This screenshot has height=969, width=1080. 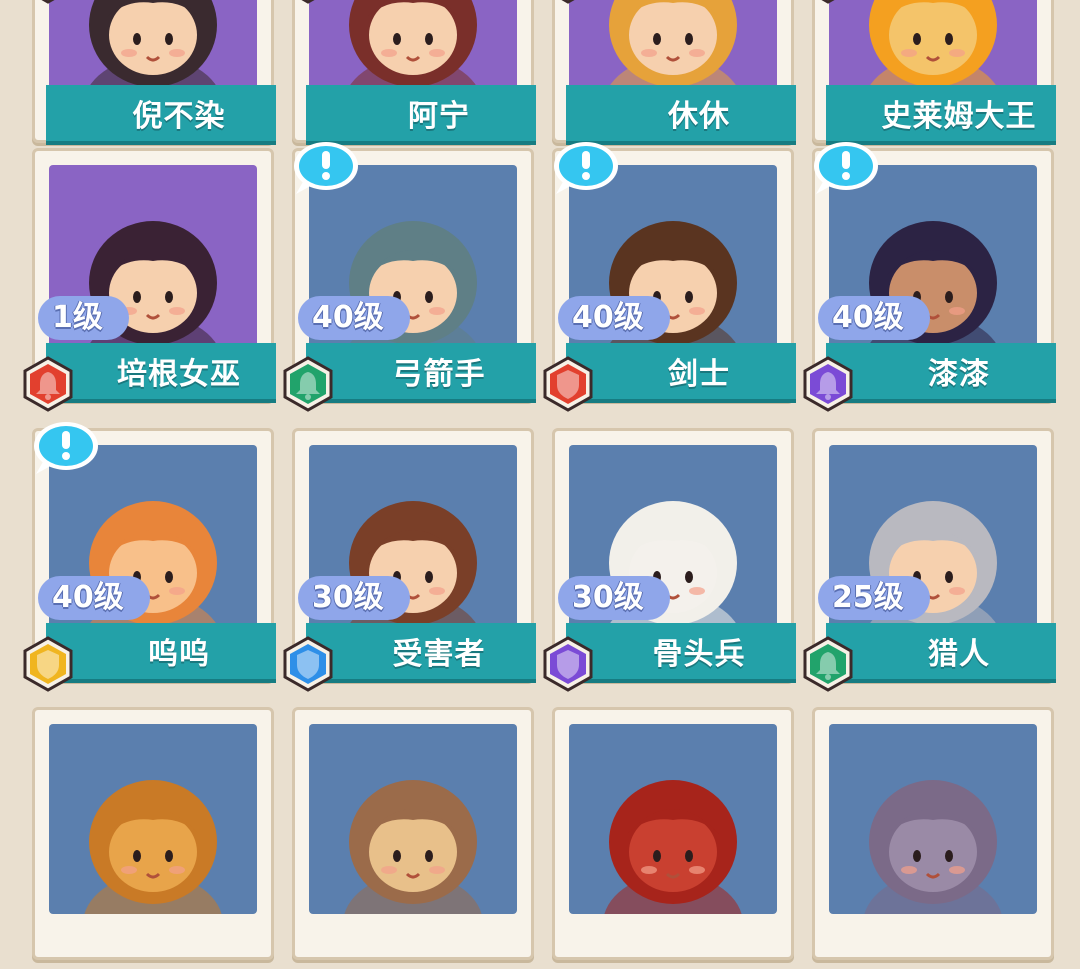 I want to click on character-name: 受害者, so click(x=439, y=654).